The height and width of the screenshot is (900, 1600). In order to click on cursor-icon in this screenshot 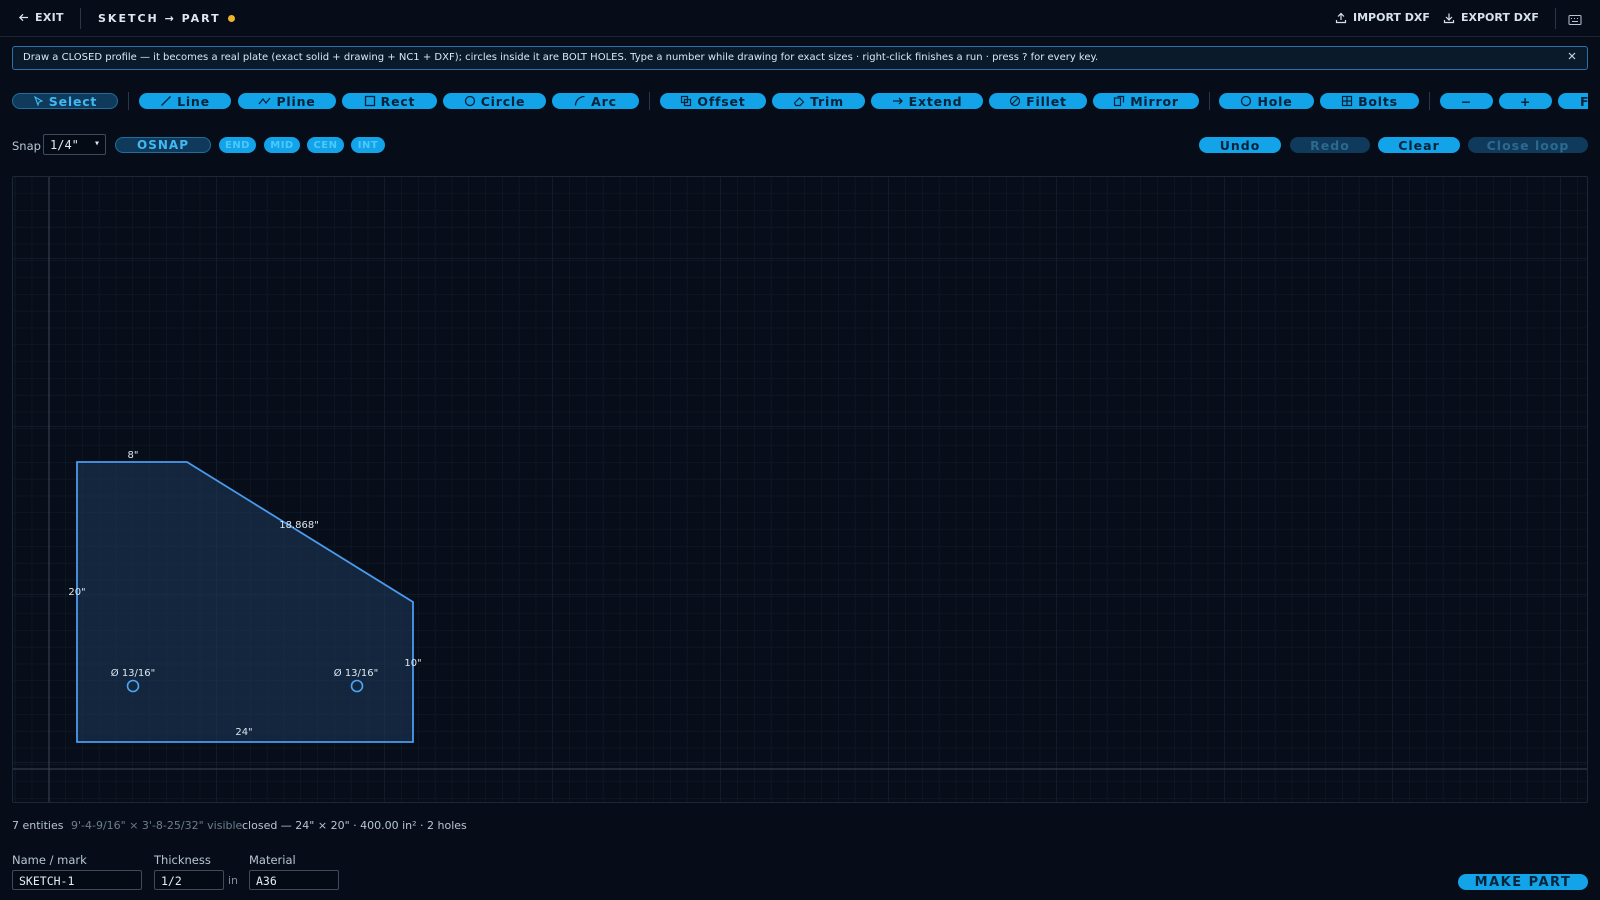, I will do `click(38, 101)`.